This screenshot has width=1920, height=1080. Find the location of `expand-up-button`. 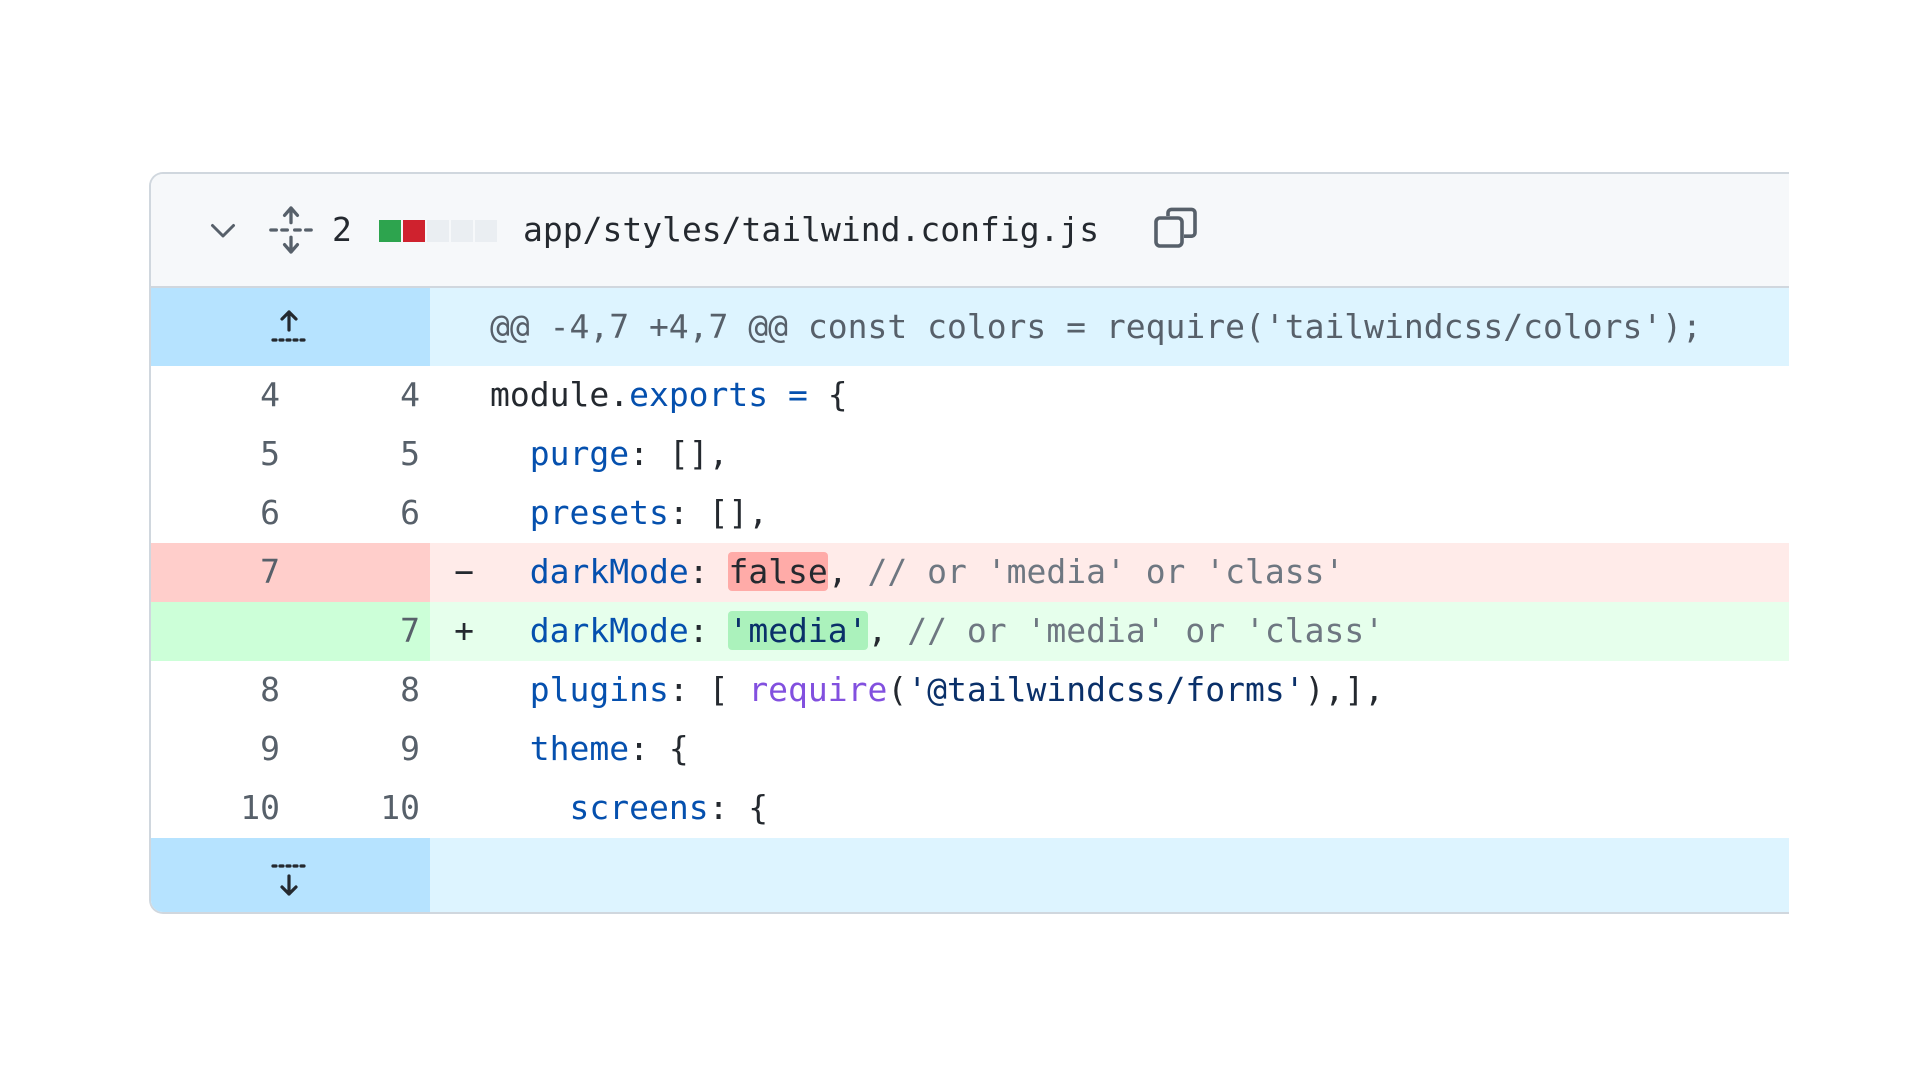

expand-up-button is located at coordinates (290, 327).